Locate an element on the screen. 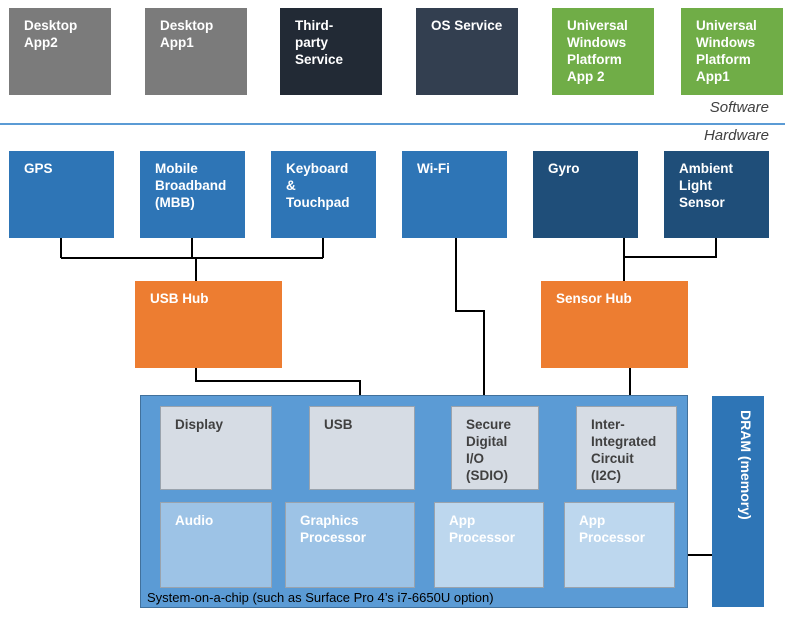 Image resolution: width=785 pixels, height=617 pixels. i2c-block: Inter- Integrated Circuit (I2C) is located at coordinates (626, 448).